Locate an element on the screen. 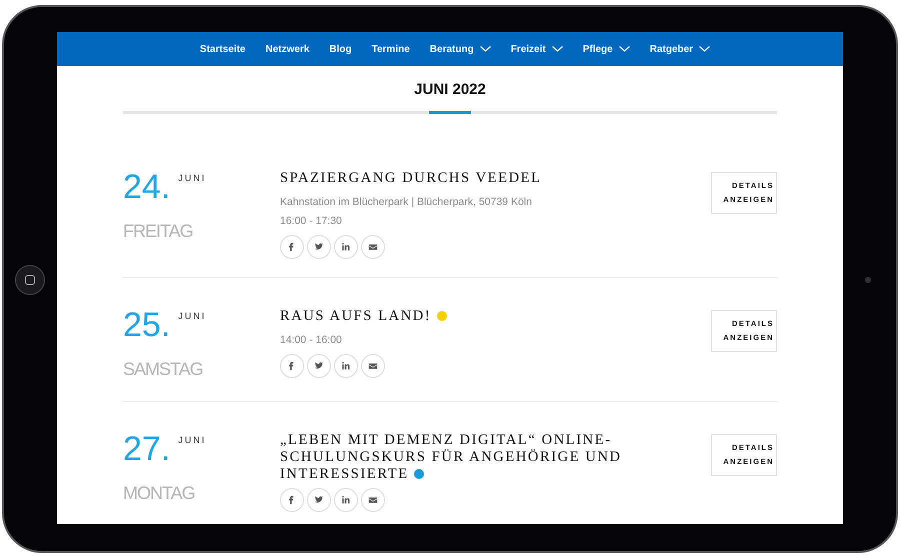 This screenshot has height=560, width=900. event-title: SPAZIERGANG DURCHS VEEDEL is located at coordinates (465, 178).